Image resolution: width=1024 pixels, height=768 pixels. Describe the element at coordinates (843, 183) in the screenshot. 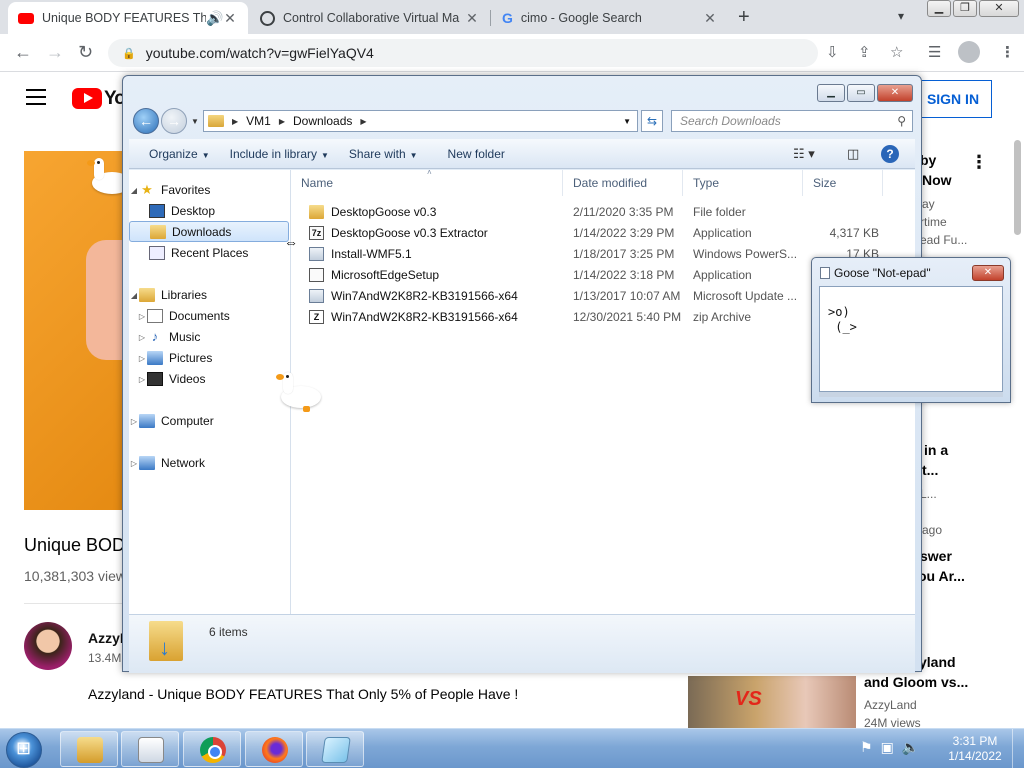

I see `column-header-size: Size` at that location.